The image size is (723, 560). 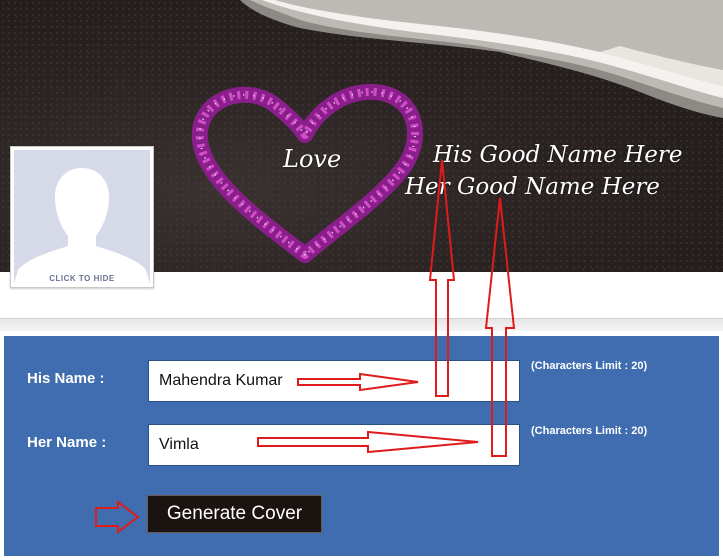 What do you see at coordinates (589, 431) in the screenshot?
I see `her-char-limit: (Characters Limit : 20)` at bounding box center [589, 431].